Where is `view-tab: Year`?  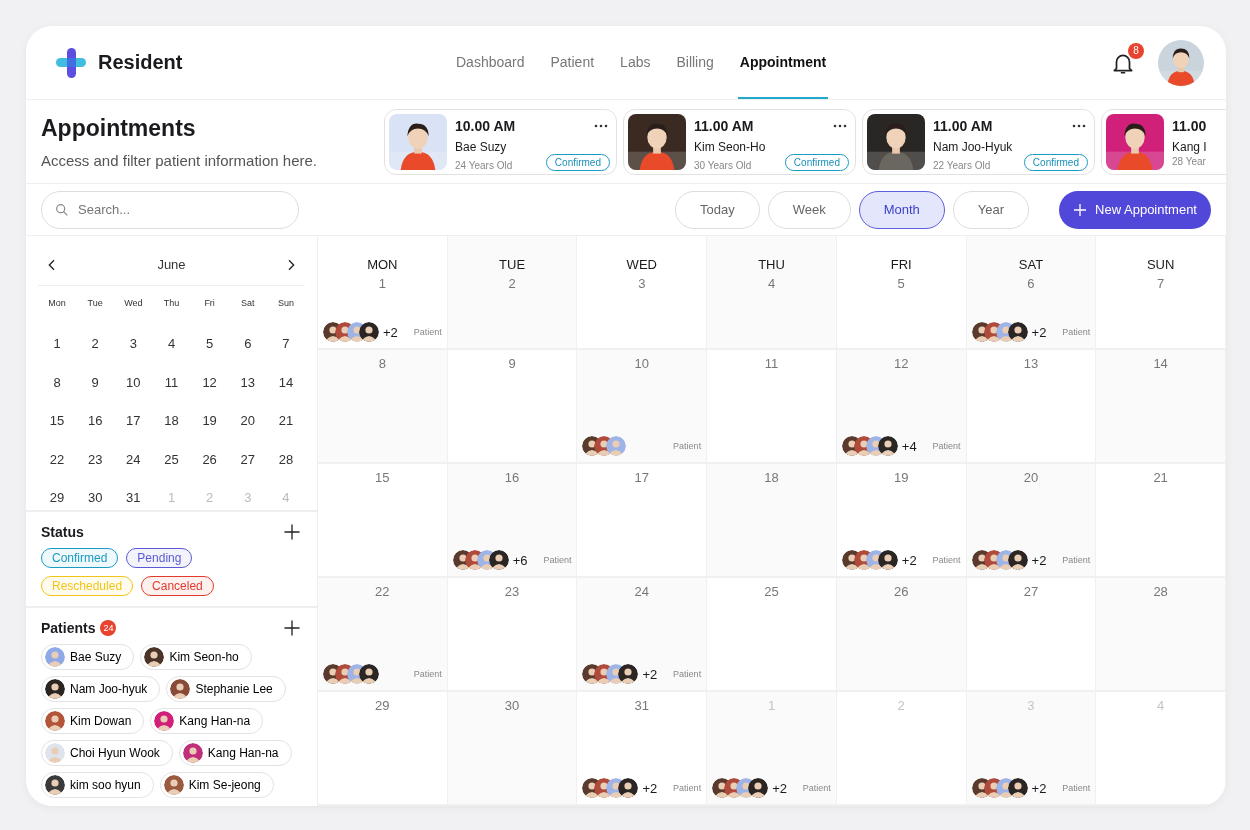 view-tab: Year is located at coordinates (991, 209).